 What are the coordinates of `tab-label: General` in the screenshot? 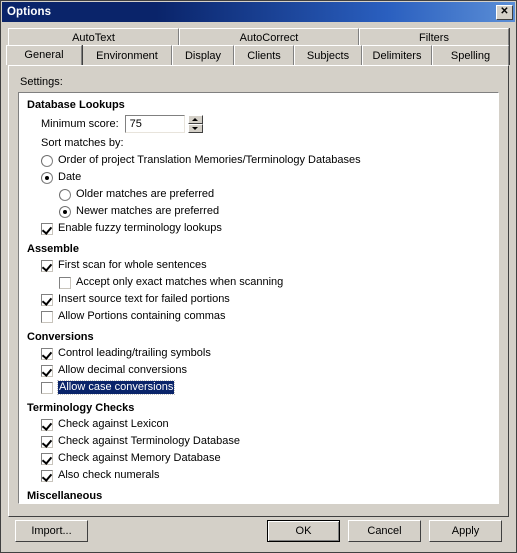 It's located at (44, 55).